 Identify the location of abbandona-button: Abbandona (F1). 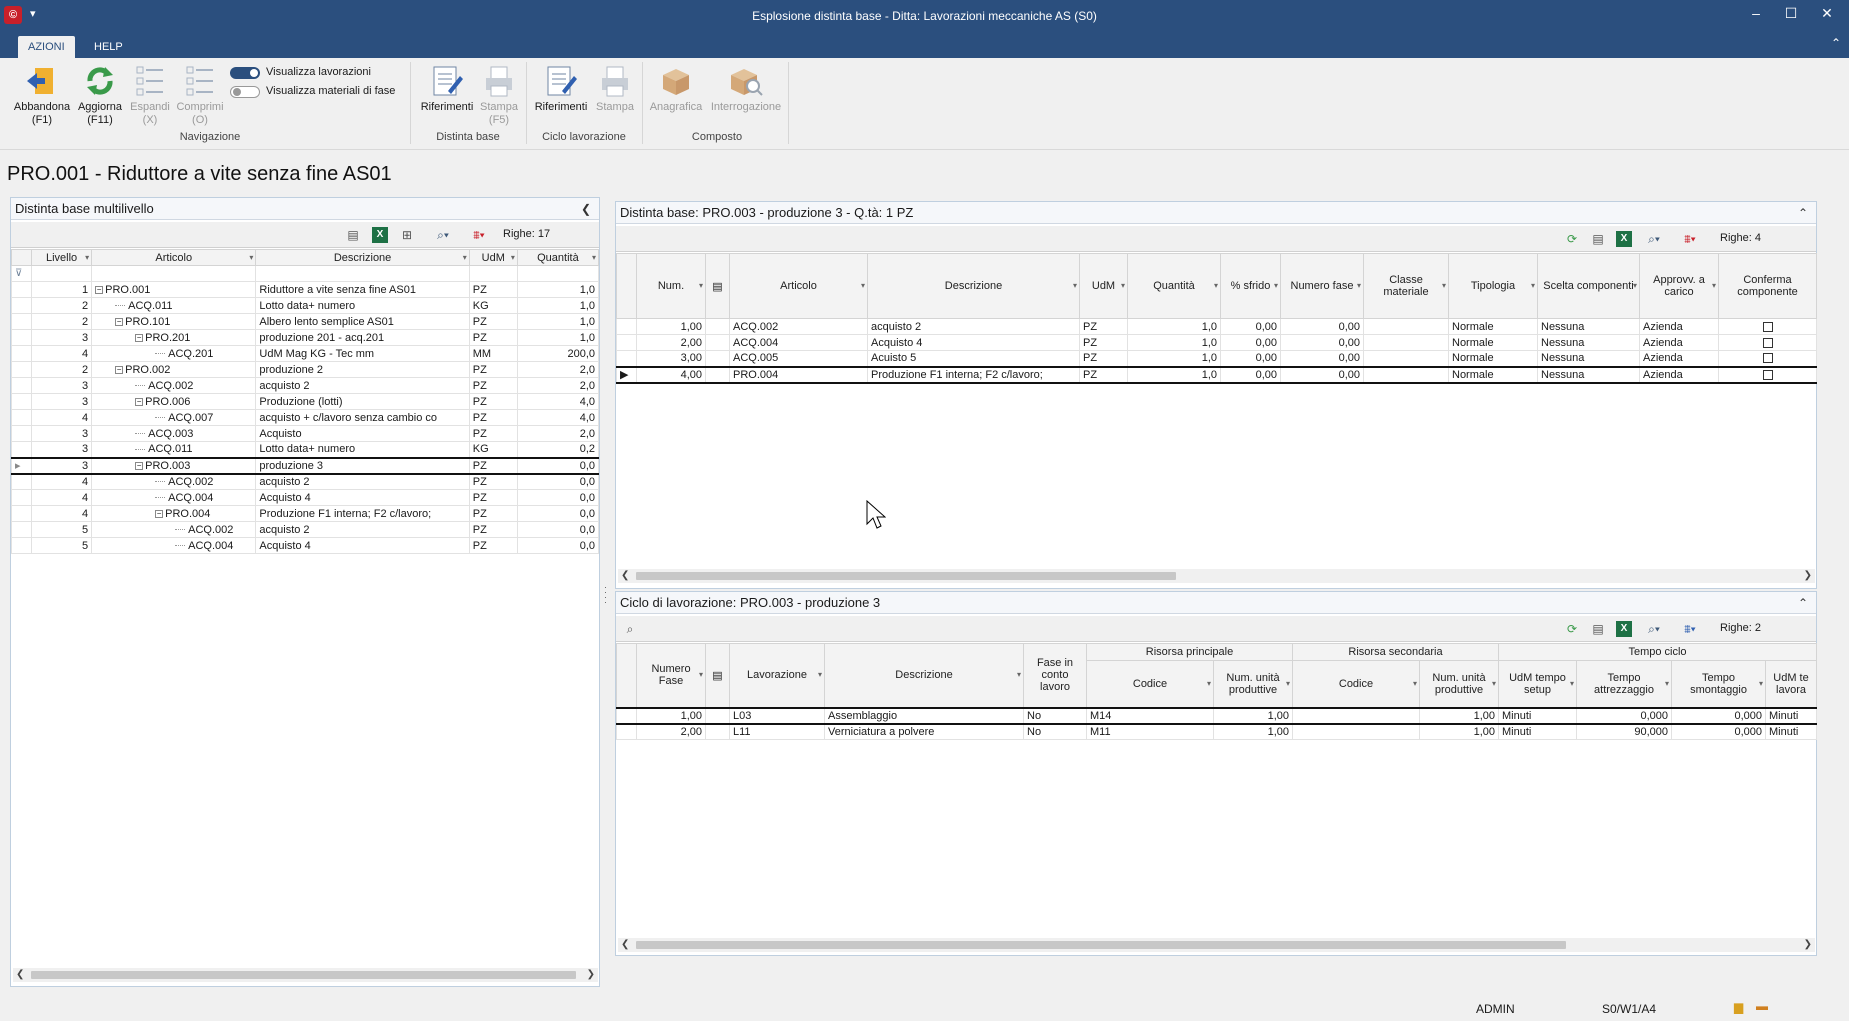
(42, 95).